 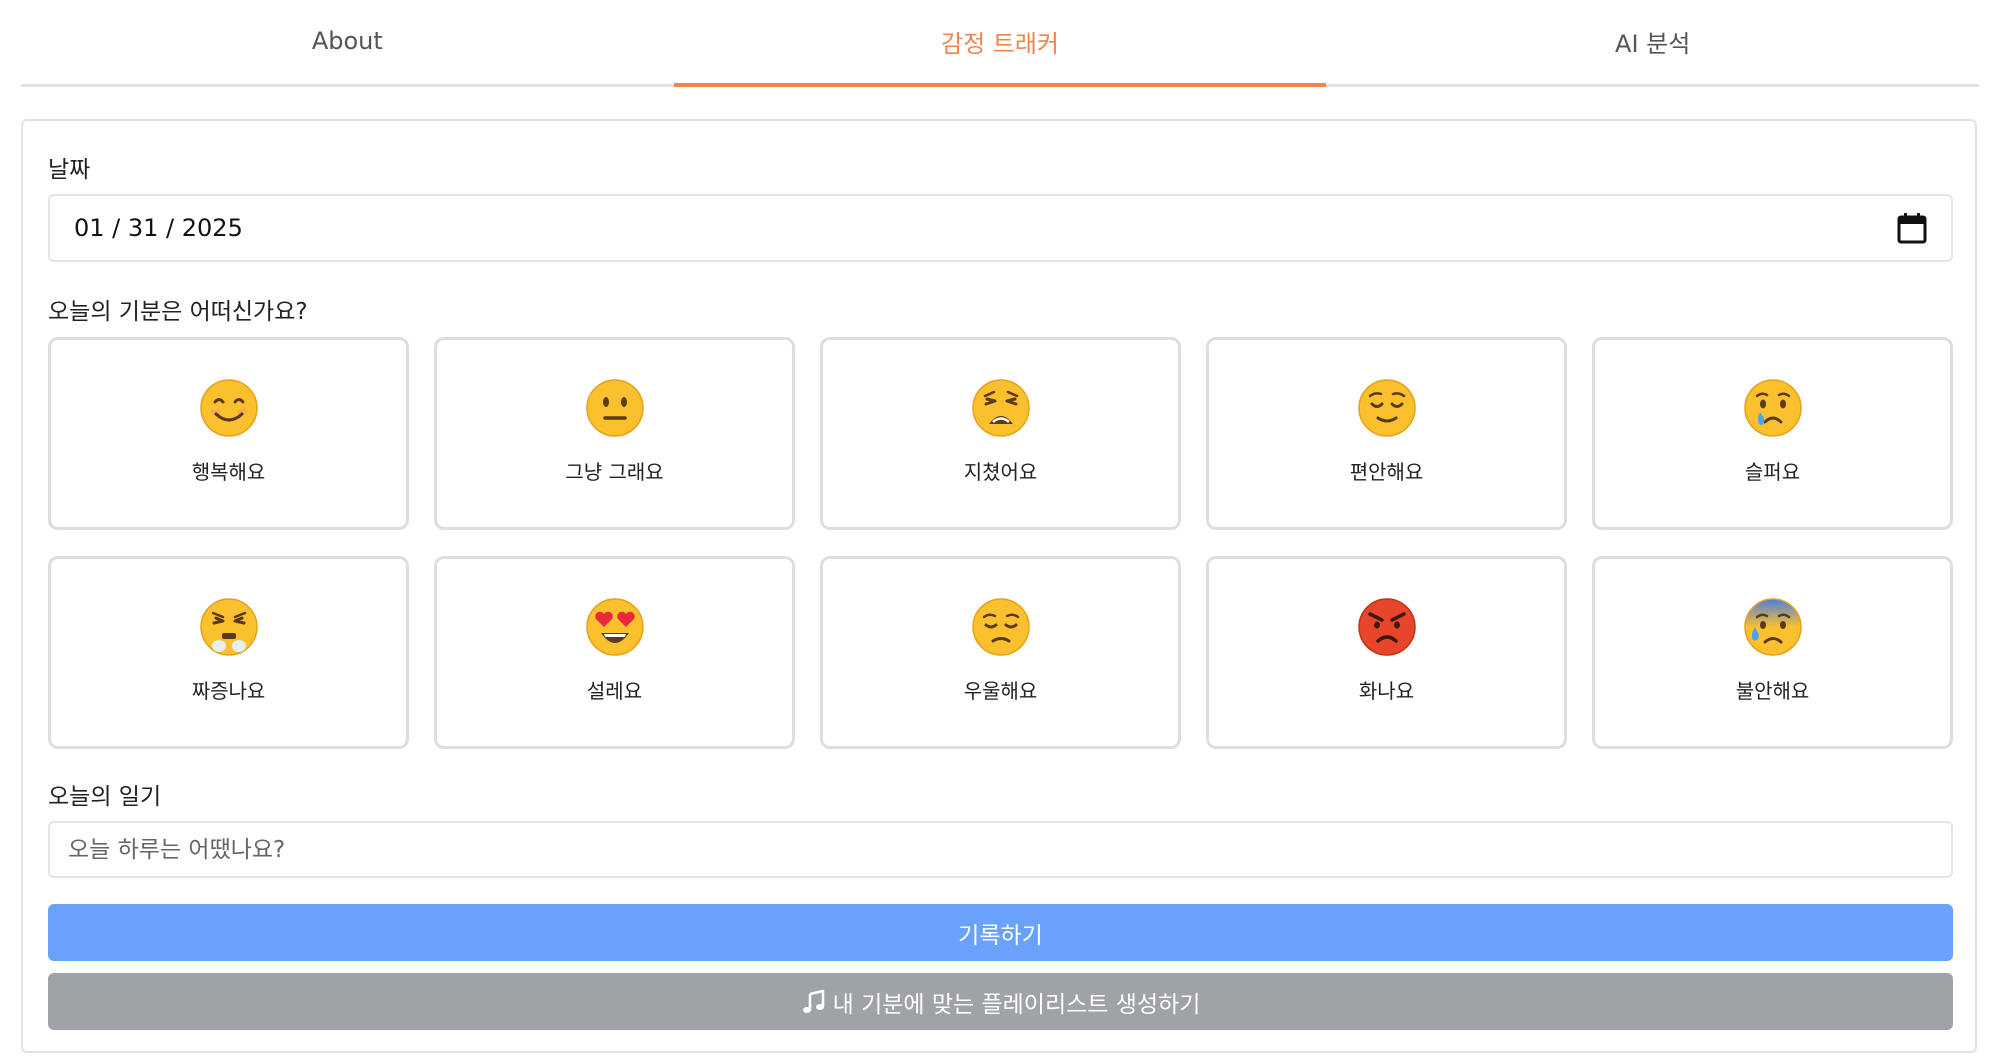 I want to click on record-button-label: 기록하기, so click(x=1000, y=935).